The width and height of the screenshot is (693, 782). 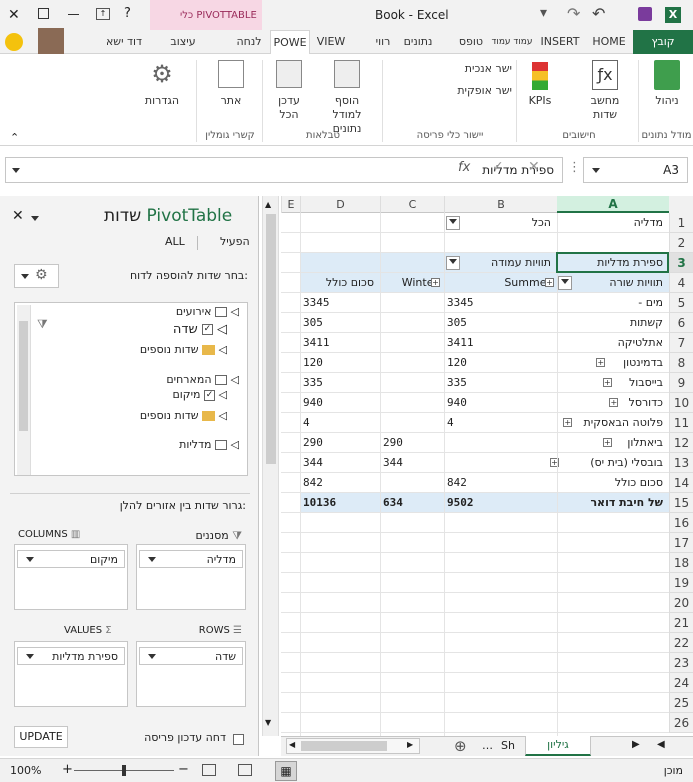 I want to click on scroll-left-icon: ◀, so click(x=292, y=744).